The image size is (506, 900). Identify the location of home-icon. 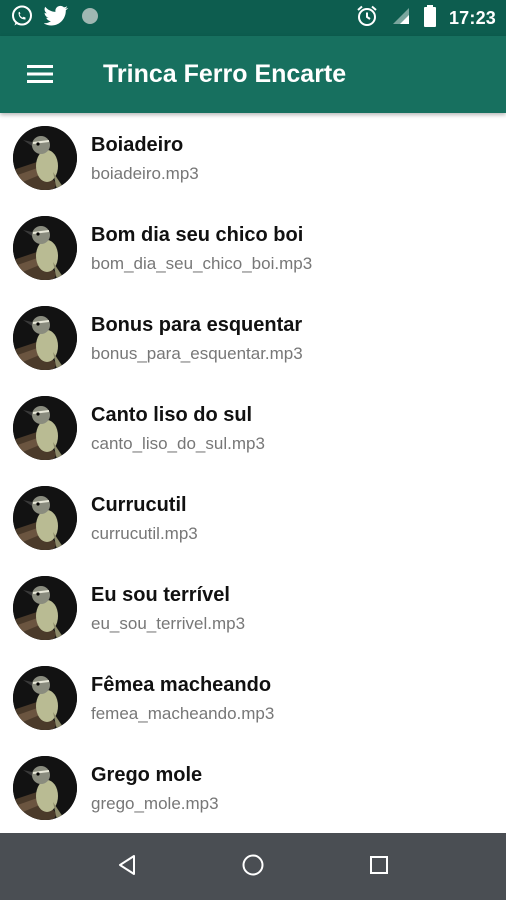
(253, 867).